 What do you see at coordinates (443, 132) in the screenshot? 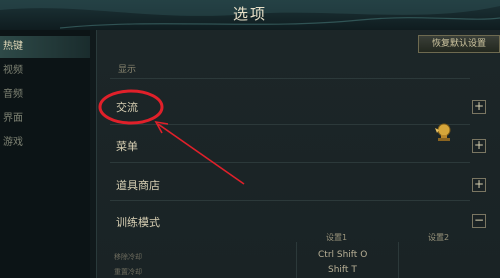
I see `trophy-icon` at bounding box center [443, 132].